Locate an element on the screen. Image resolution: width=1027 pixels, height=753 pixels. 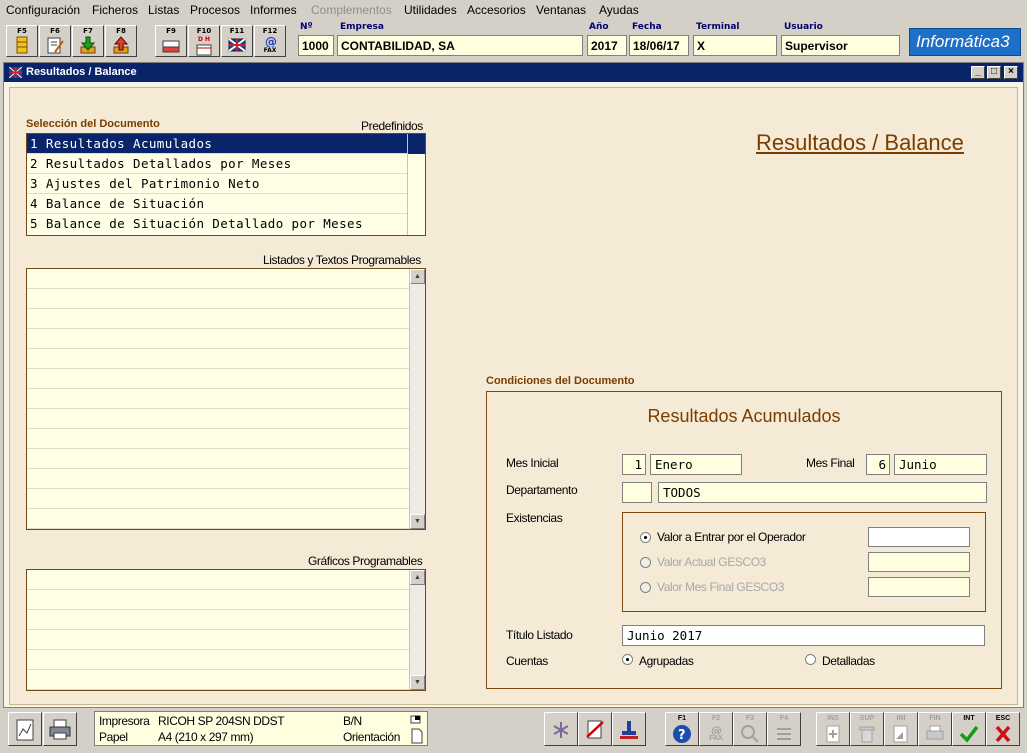
minimize-button: _ is located at coordinates (978, 72).